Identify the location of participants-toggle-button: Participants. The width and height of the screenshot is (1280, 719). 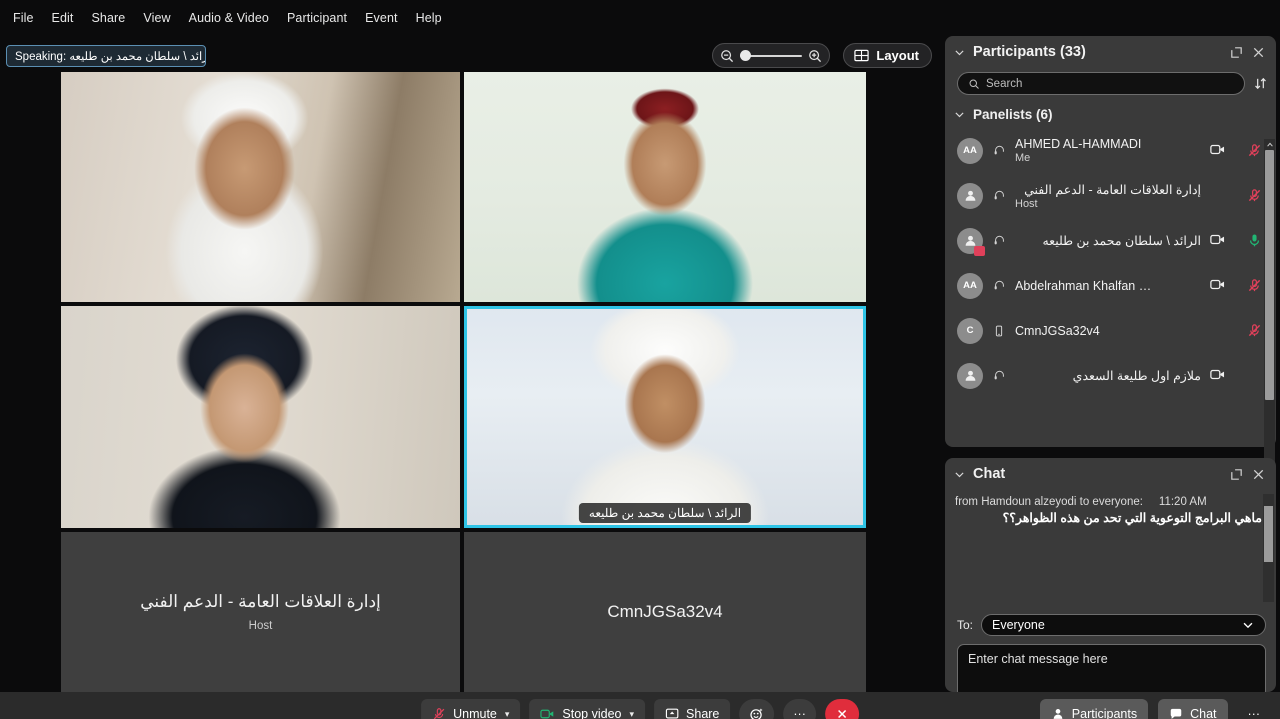
(1094, 709).